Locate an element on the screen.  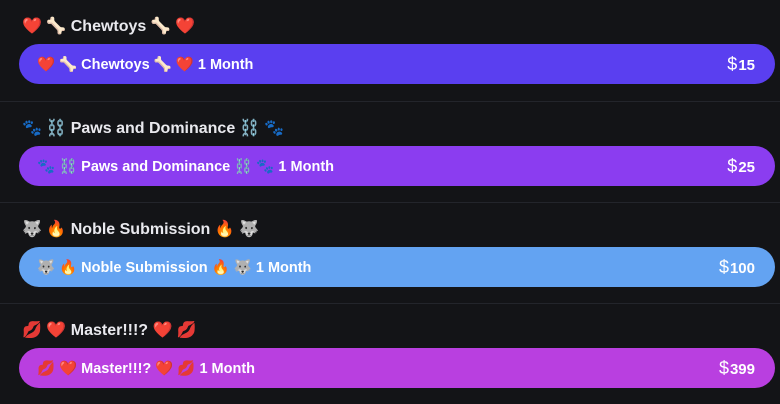
tier-price: $15 is located at coordinates (741, 64).